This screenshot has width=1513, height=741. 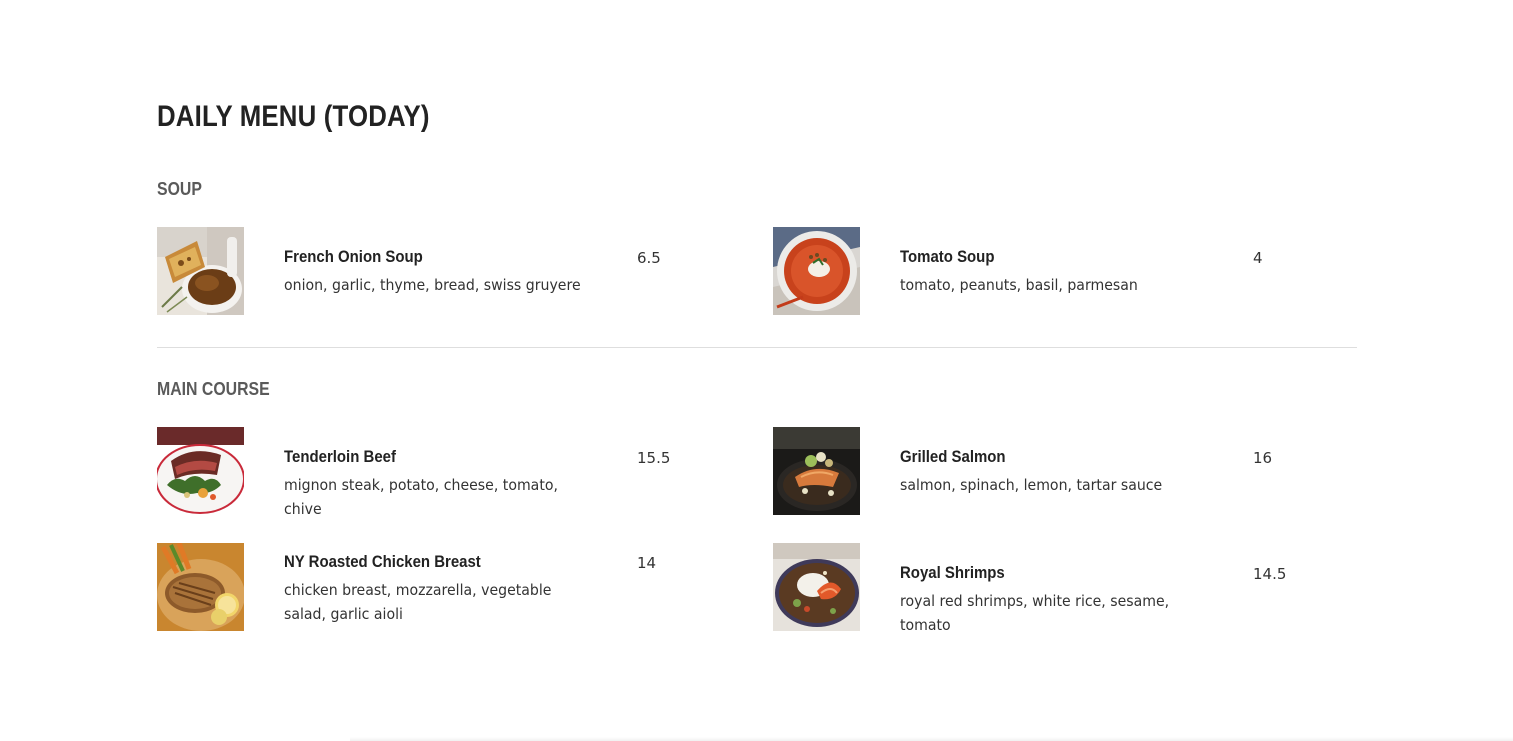 I want to click on grilled-salmon-photo, so click(x=816, y=471).